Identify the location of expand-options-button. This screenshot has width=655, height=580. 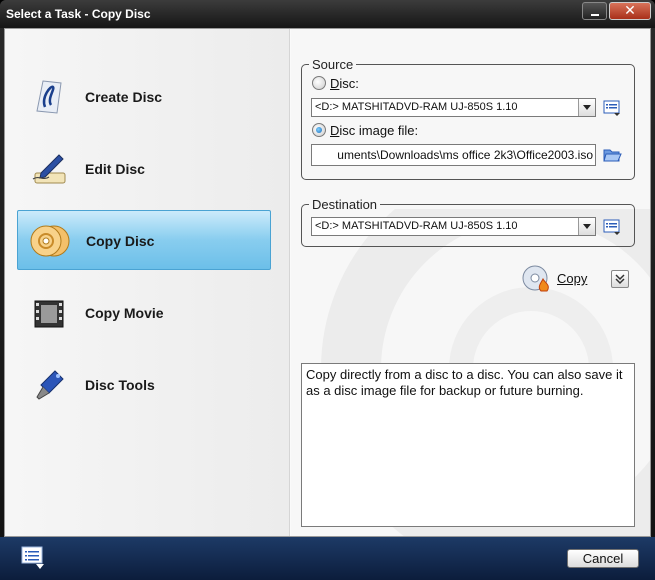
(620, 279).